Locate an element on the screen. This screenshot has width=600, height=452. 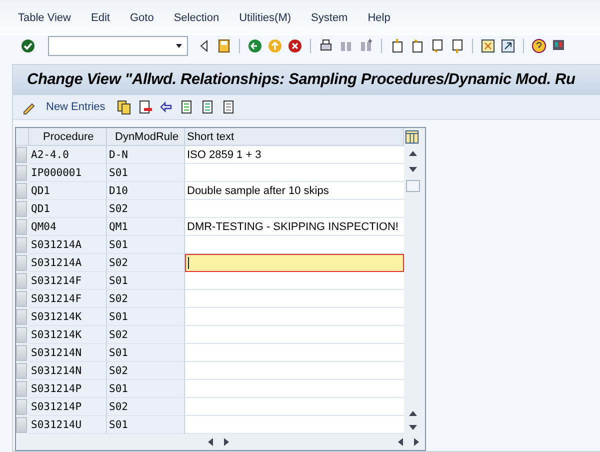
table-cell: D-N is located at coordinates (146, 155).